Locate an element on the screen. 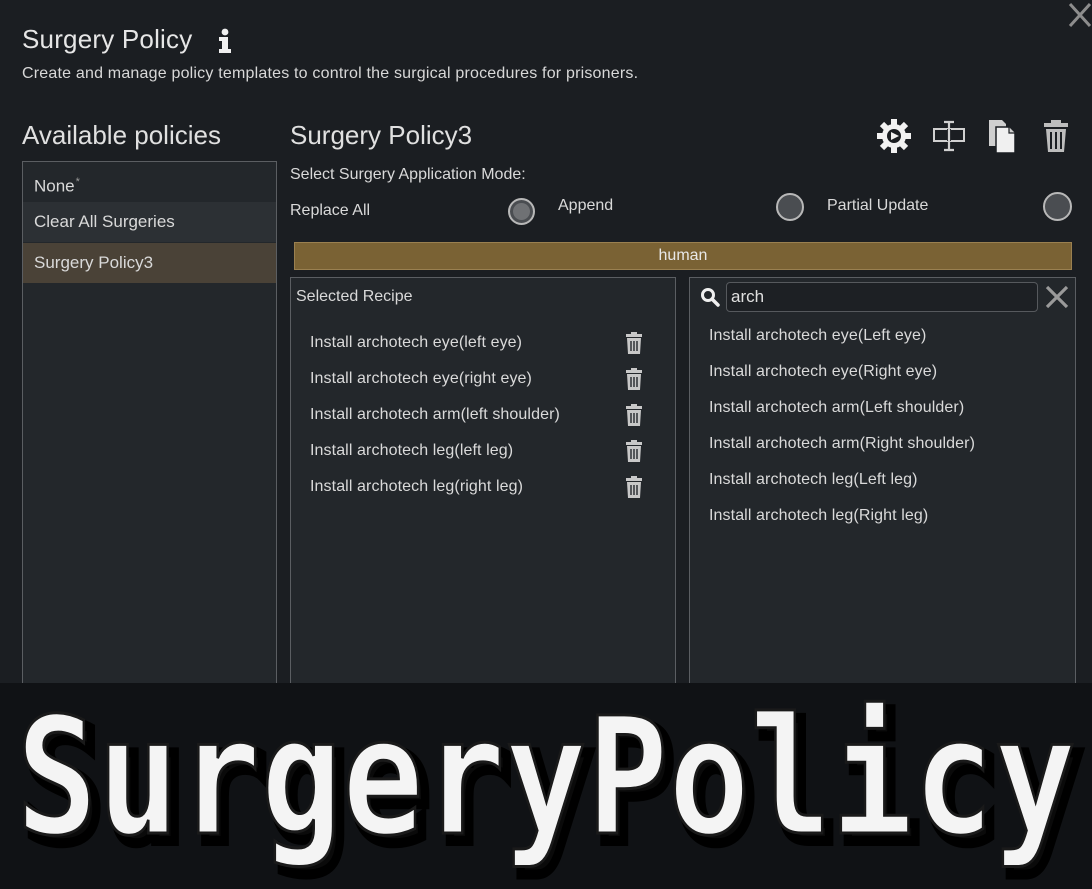 This screenshot has height=889, width=1092. clear-search-button is located at coordinates (1057, 297).